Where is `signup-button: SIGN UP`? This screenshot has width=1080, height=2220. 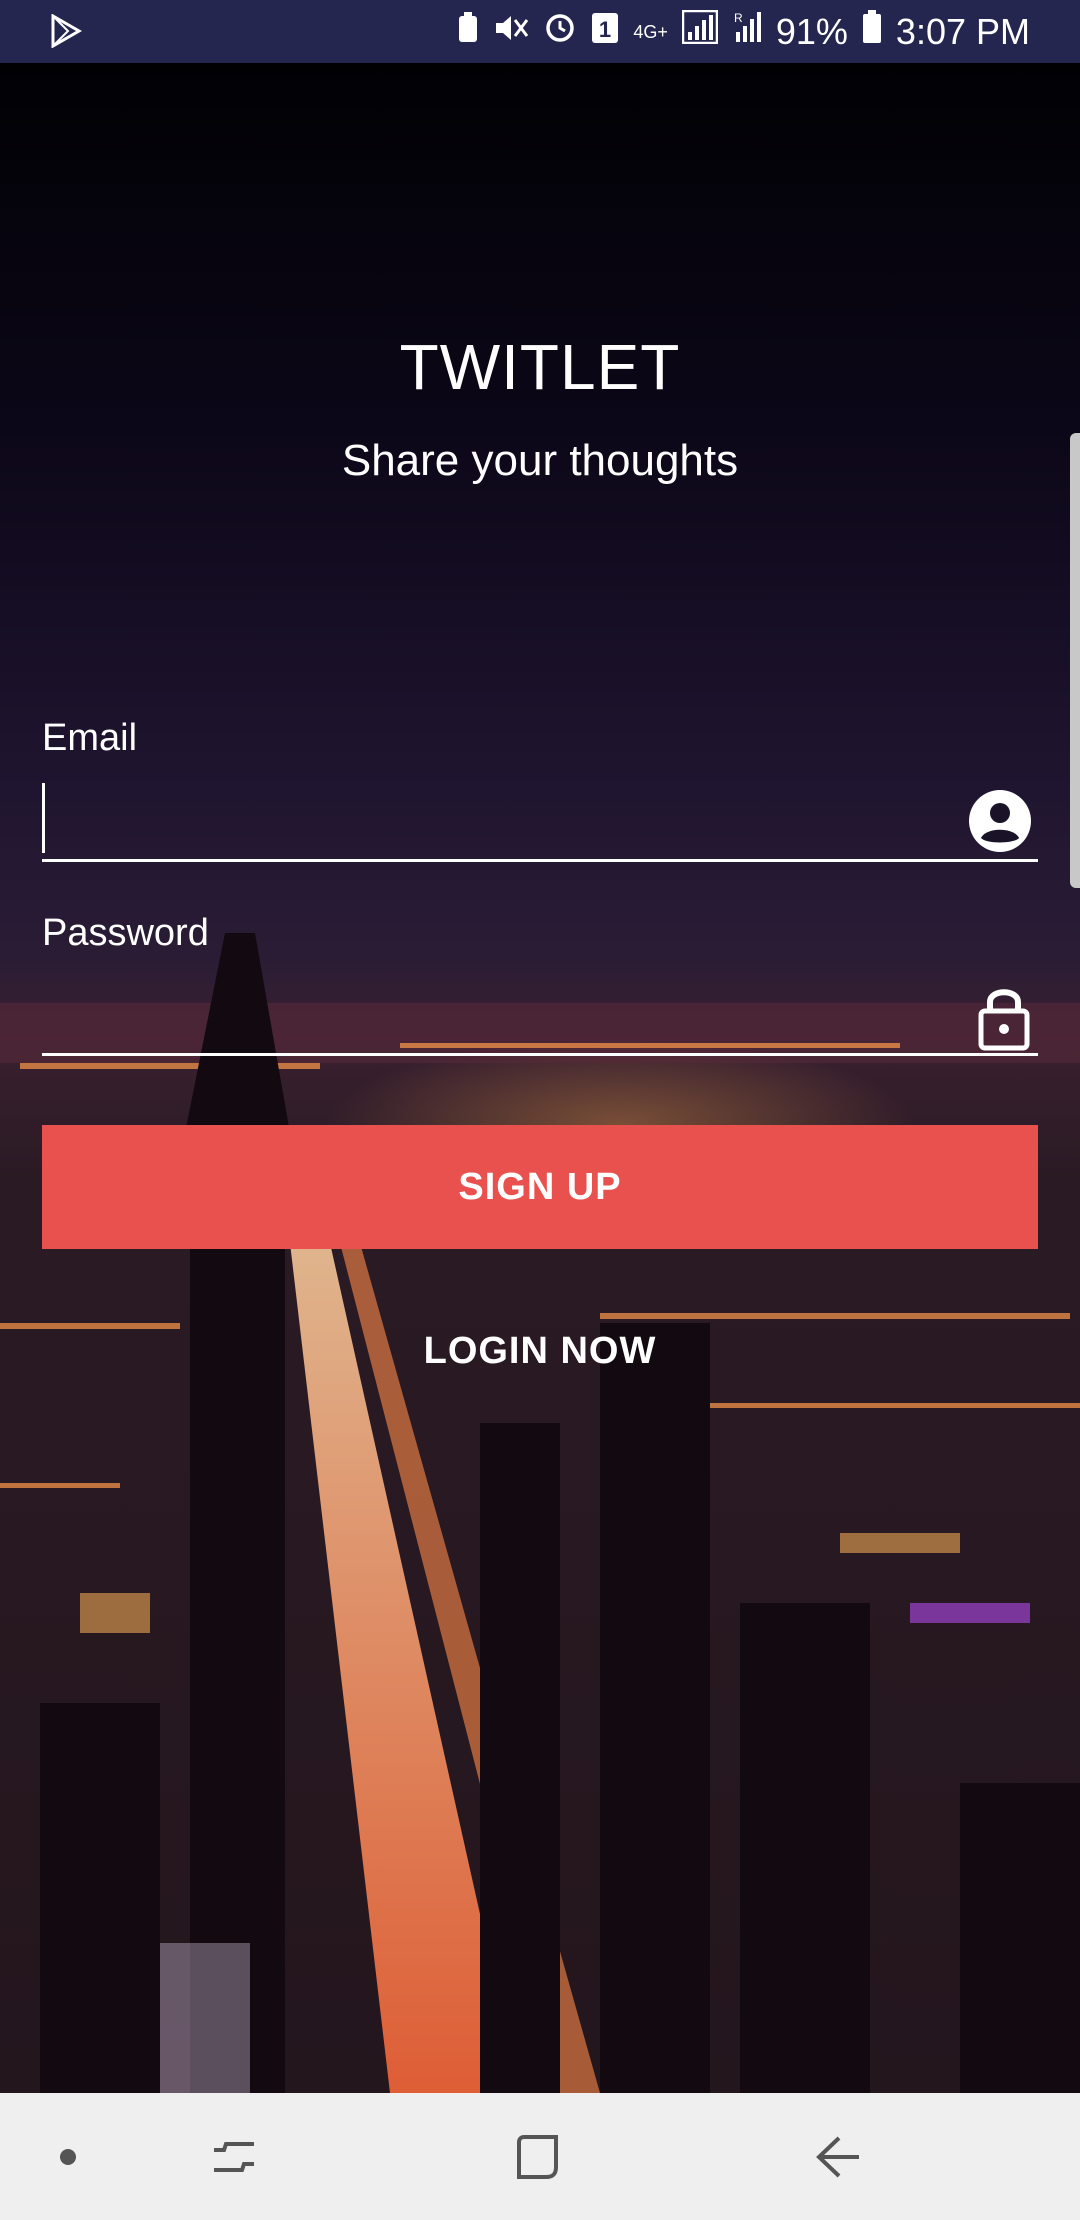 signup-button: SIGN UP is located at coordinates (540, 1187).